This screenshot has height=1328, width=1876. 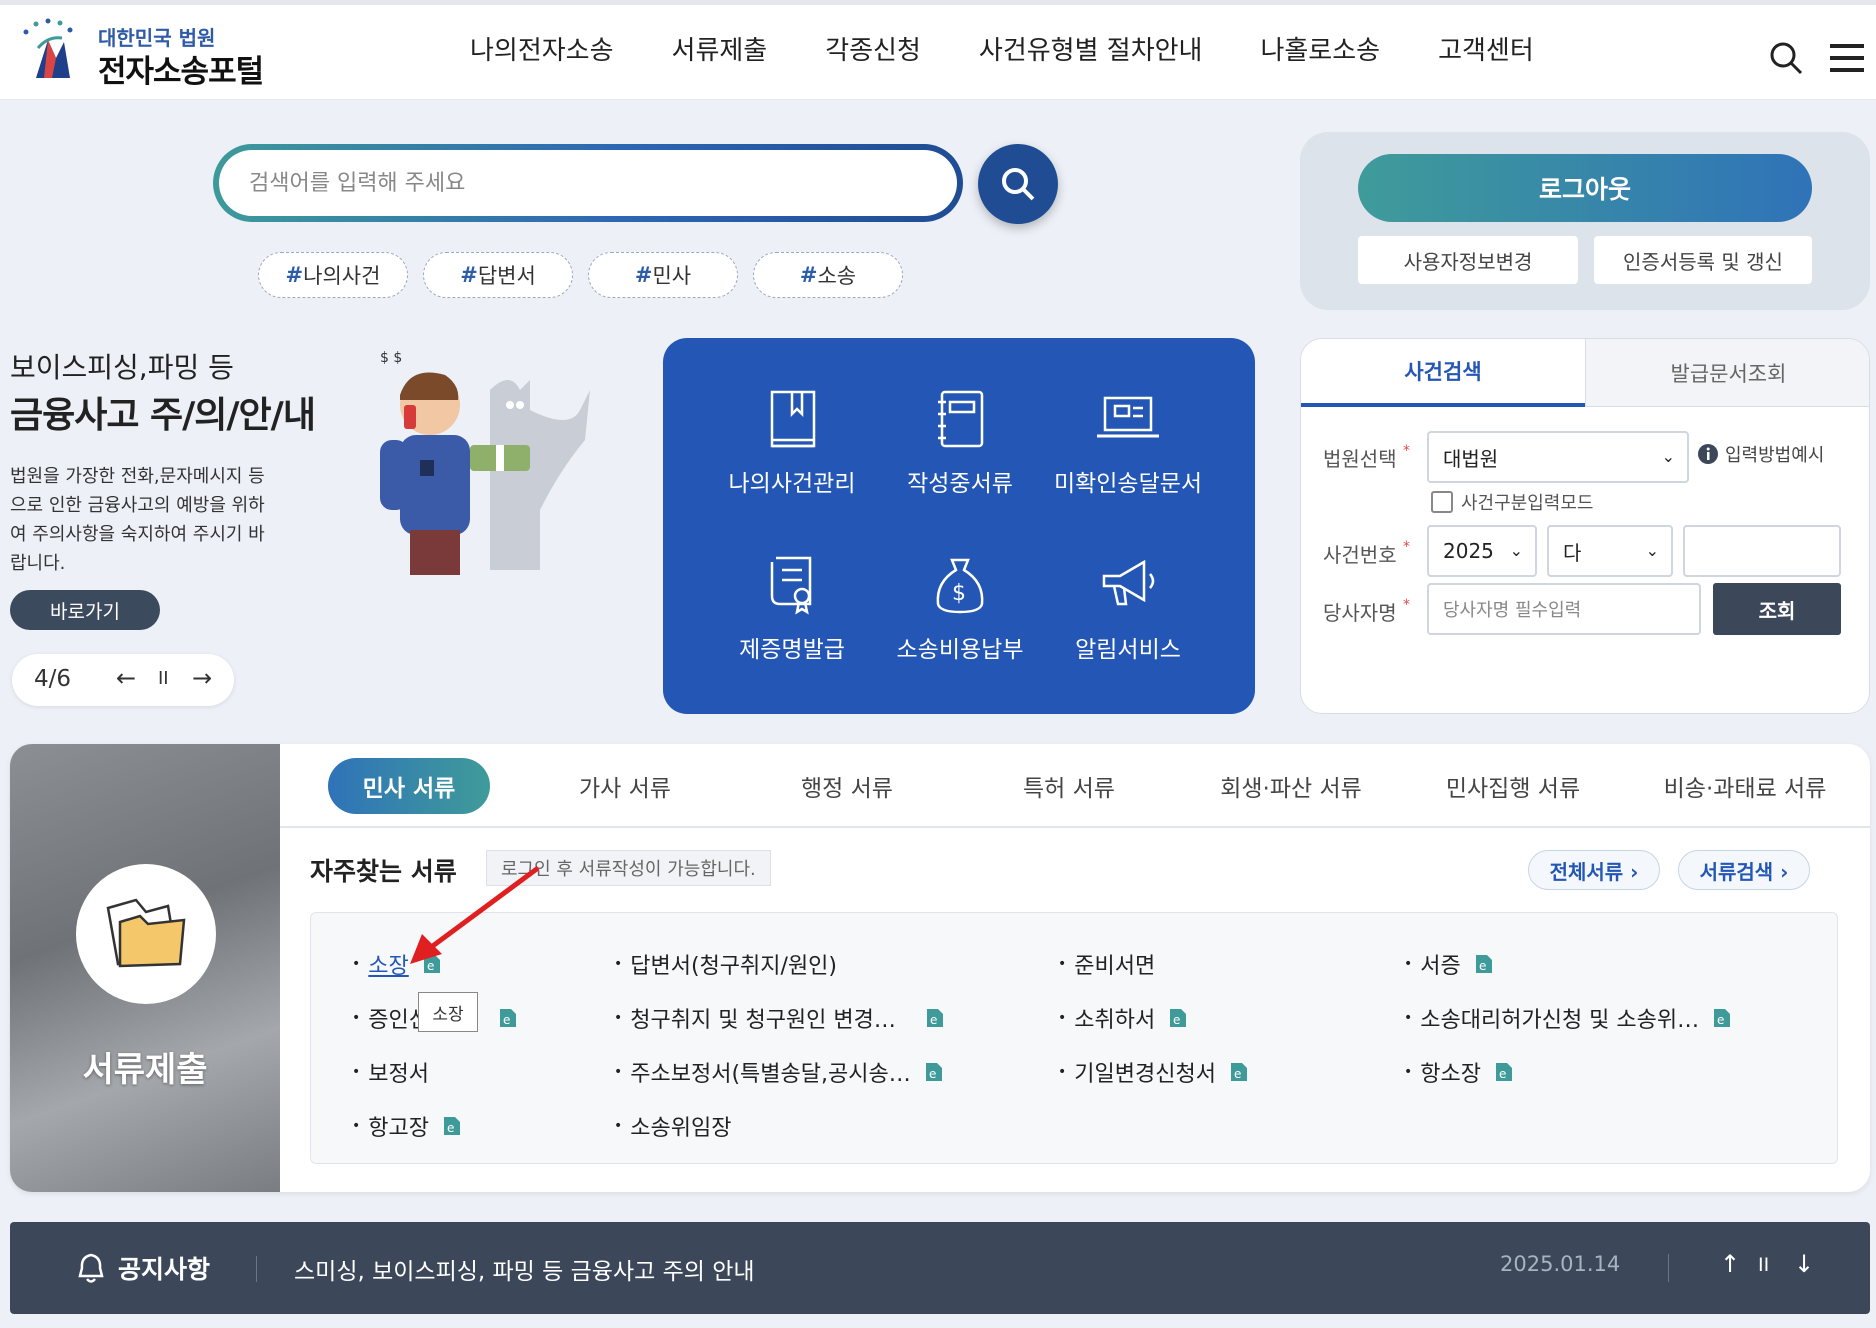 I want to click on tag-my-case: # 나의사건, so click(x=333, y=275).